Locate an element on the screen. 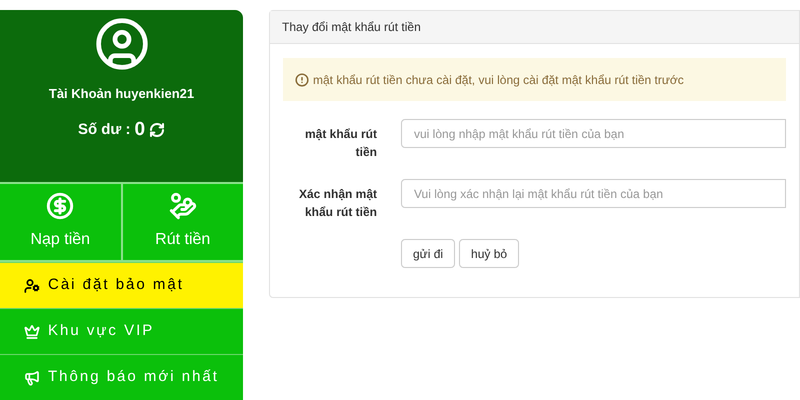 Image resolution: width=800 pixels, height=400 pixels. account-name: Tài Khoản huyenkien21 is located at coordinates (121, 94).